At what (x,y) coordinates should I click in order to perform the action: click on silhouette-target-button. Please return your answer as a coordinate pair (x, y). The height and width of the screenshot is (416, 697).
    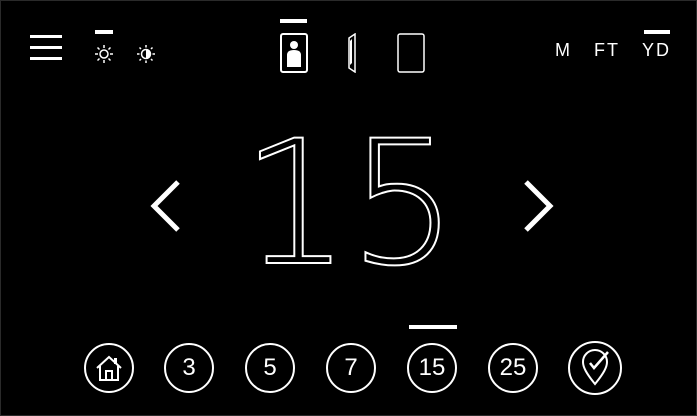
    Looking at the image, I should click on (294, 53).